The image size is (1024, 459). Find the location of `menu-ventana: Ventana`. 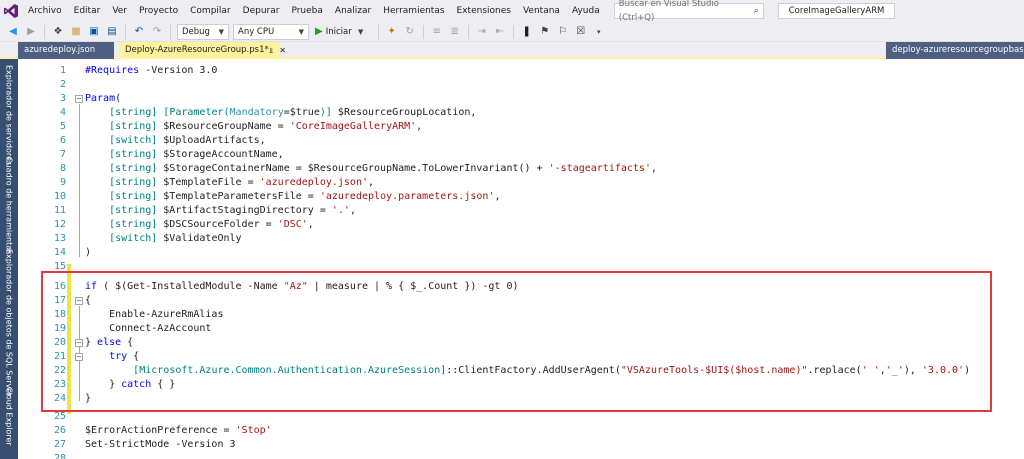

menu-ventana: Ventana is located at coordinates (541, 11).